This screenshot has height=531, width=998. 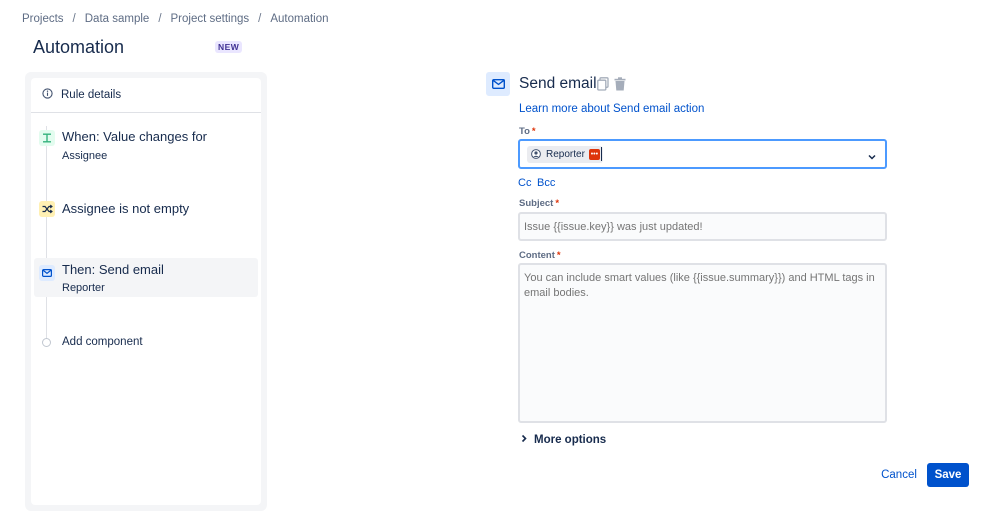 What do you see at coordinates (570, 440) in the screenshot?
I see `more-options-label: More options` at bounding box center [570, 440].